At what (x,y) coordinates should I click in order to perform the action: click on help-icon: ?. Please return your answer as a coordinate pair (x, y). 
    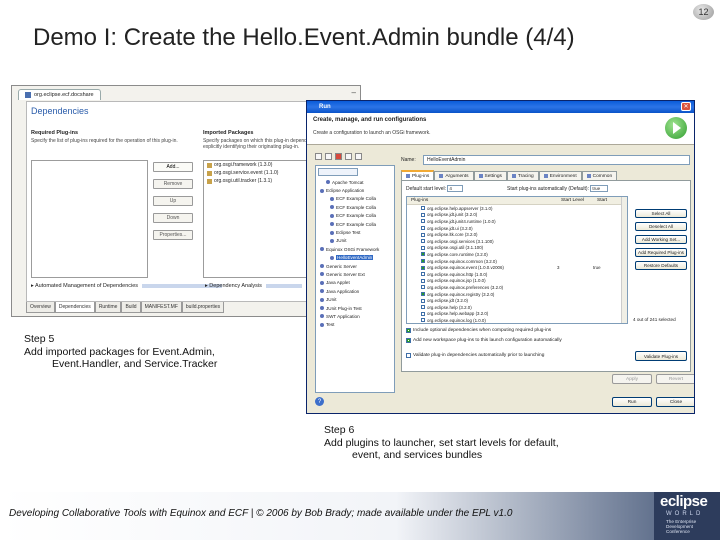
    Looking at the image, I should click on (319, 401).